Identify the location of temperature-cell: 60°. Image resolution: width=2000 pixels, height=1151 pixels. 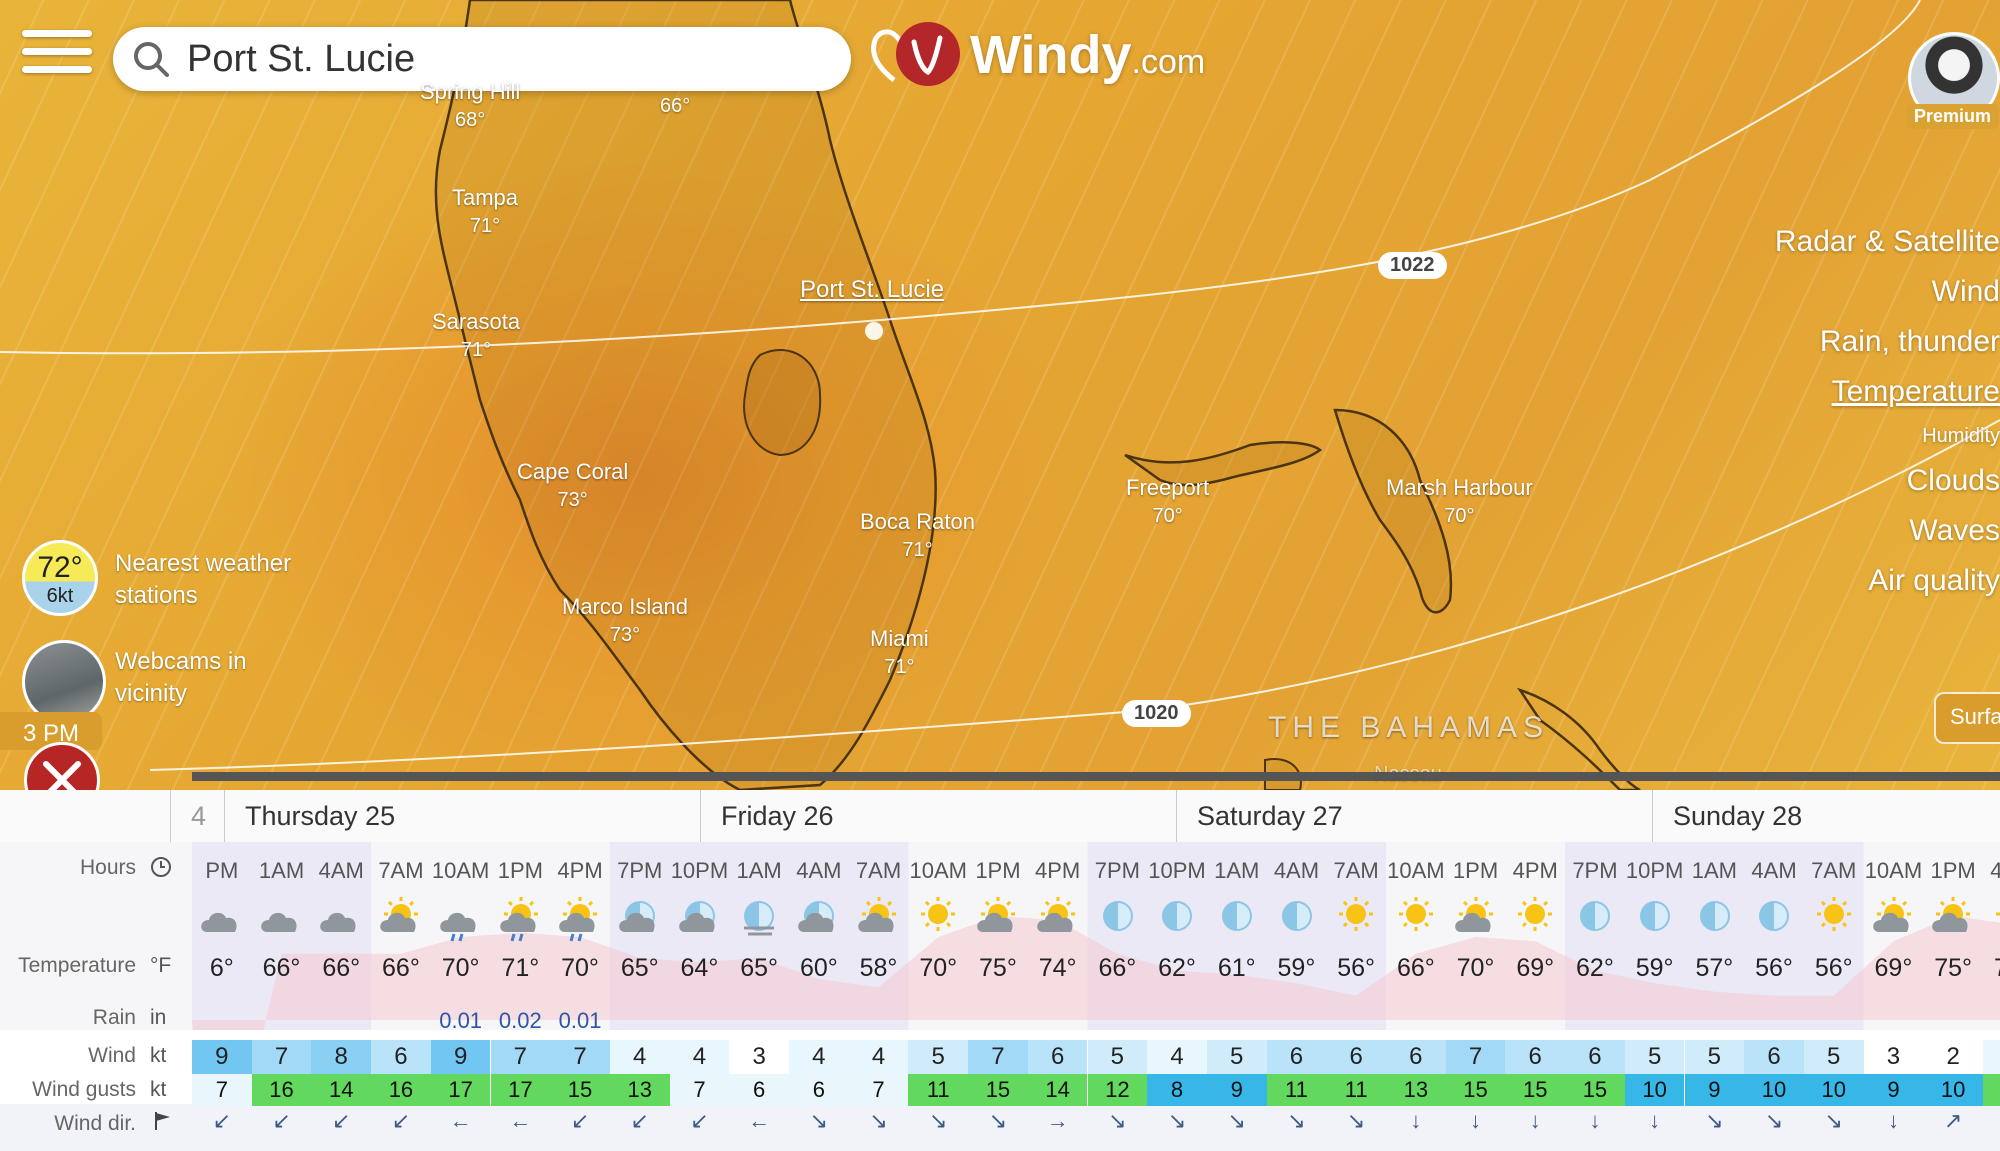
(818, 968).